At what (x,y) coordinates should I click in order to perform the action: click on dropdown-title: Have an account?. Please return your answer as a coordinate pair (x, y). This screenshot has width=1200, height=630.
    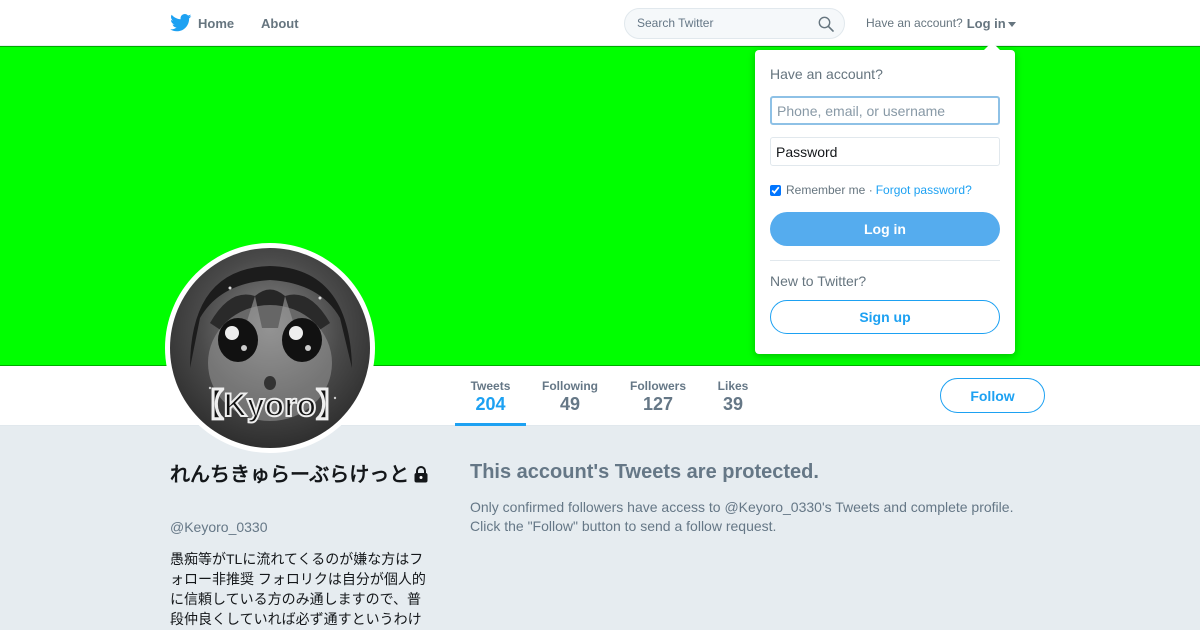
    Looking at the image, I should click on (826, 74).